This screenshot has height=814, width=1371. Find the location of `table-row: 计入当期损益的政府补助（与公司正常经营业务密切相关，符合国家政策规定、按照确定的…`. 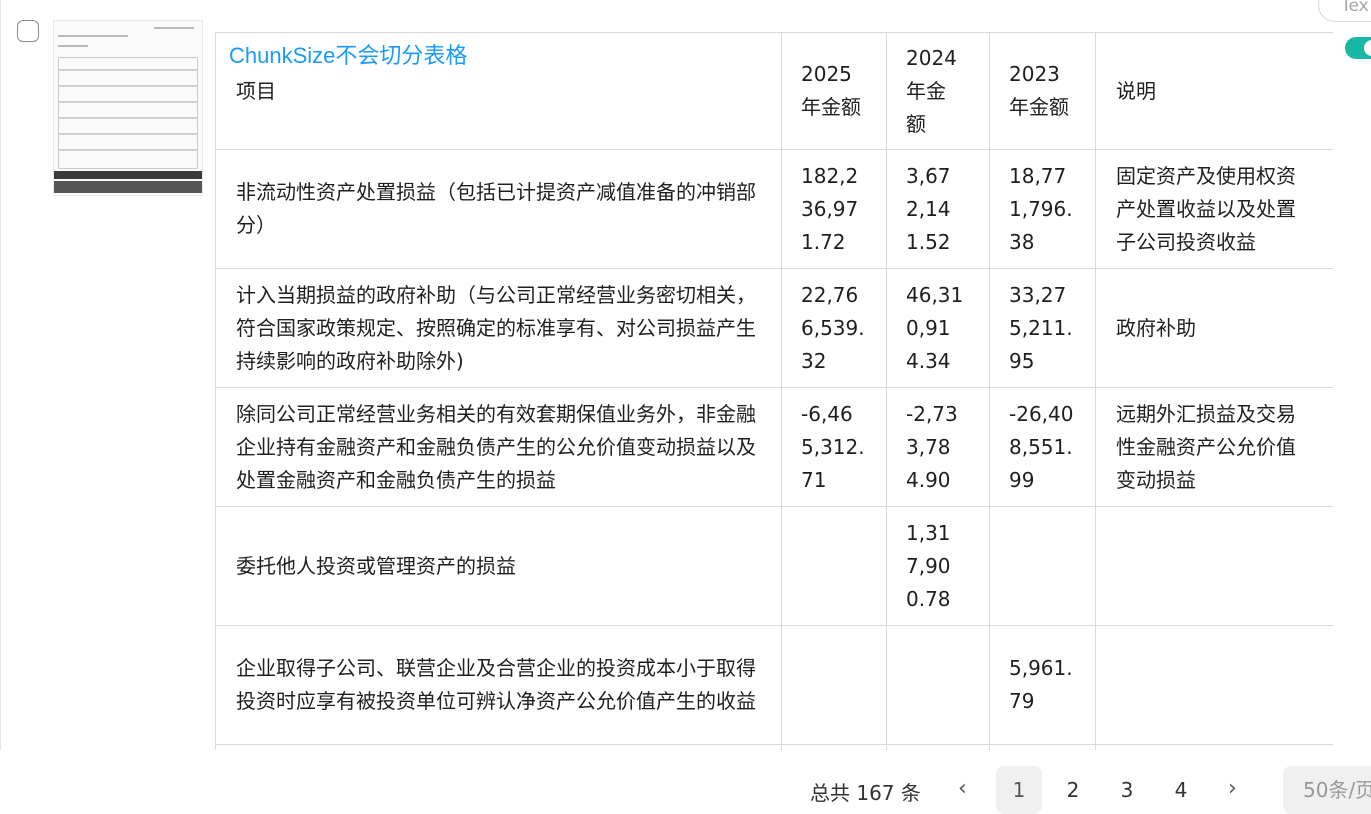

table-row: 计入当期损益的政府补助（与公司正常经营业务密切相关，符合国家政策规定、按照确定的… is located at coordinates (774, 328).